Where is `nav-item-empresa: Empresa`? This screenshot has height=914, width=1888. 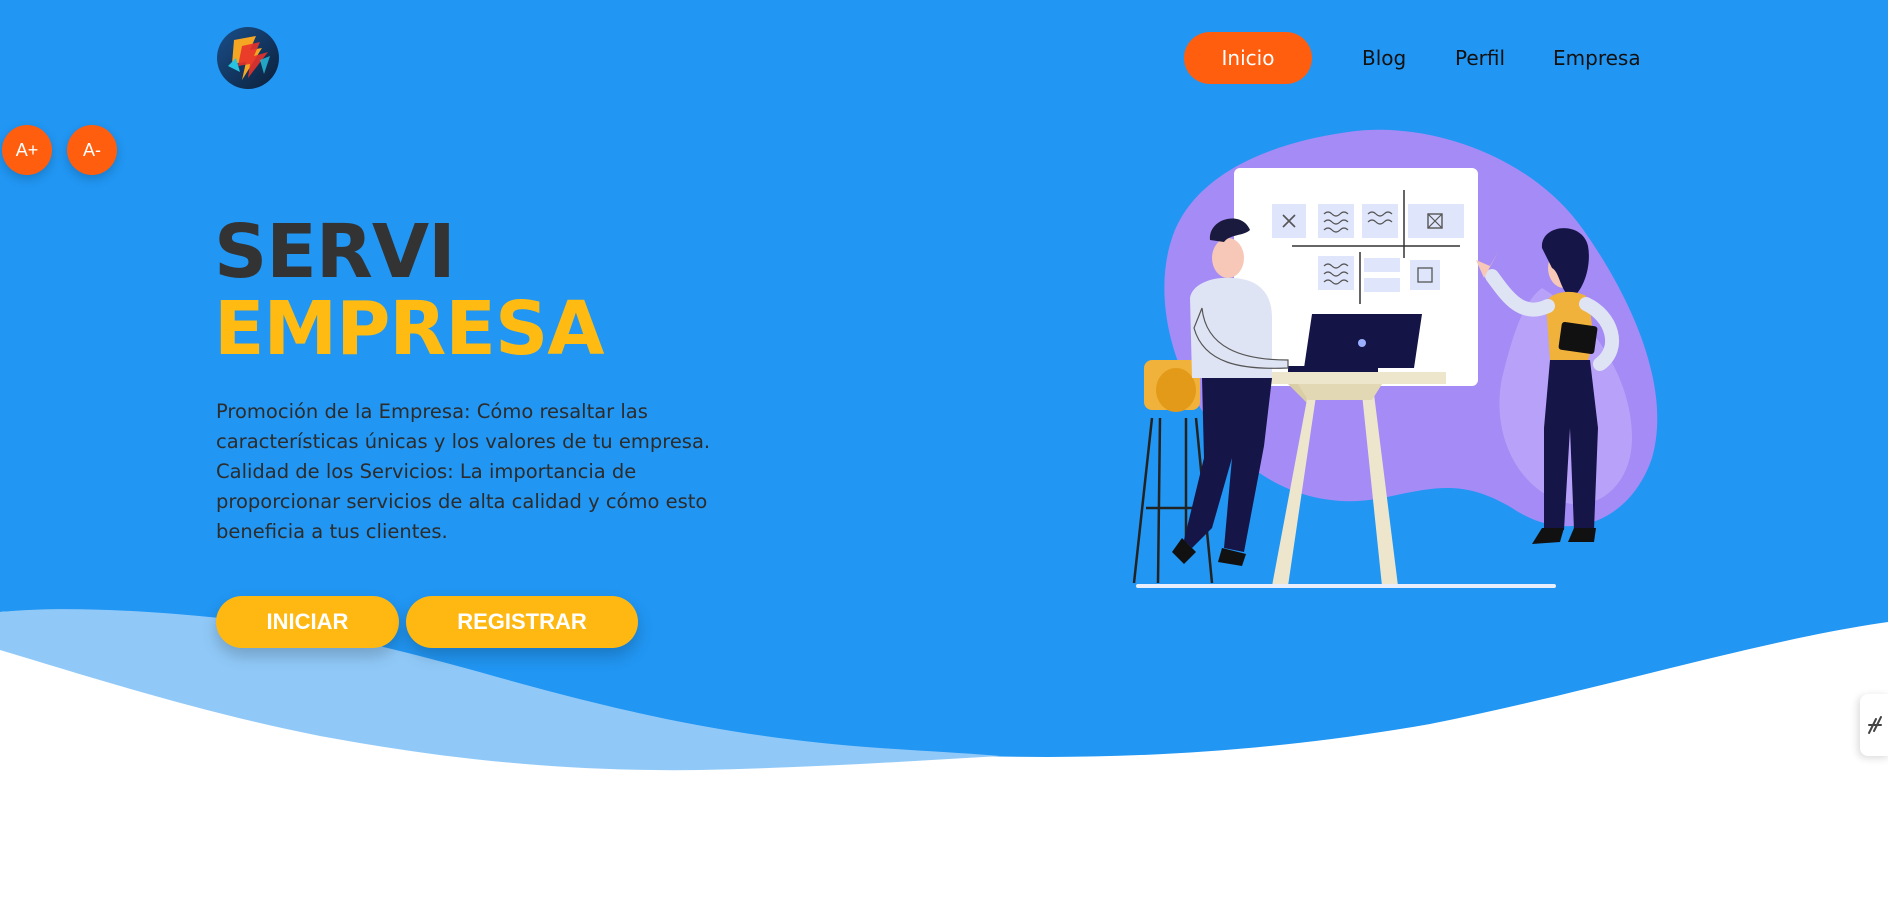
nav-item-empresa: Empresa is located at coordinates (1597, 58).